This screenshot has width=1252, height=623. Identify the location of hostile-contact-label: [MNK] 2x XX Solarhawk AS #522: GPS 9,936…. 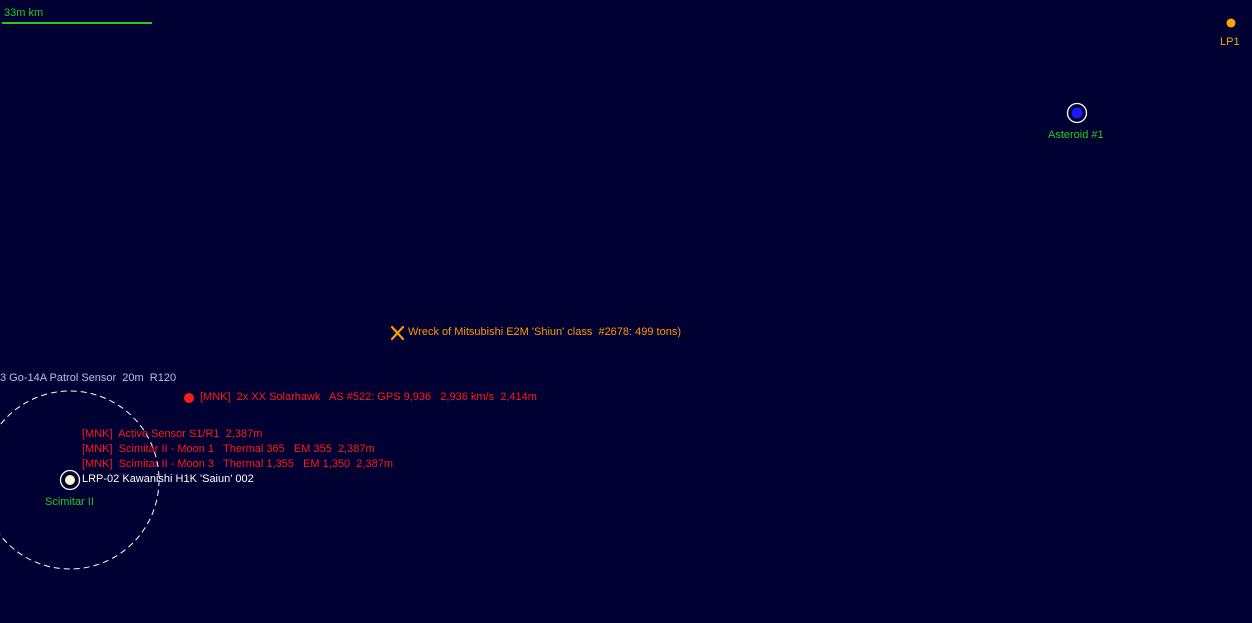
(368, 397).